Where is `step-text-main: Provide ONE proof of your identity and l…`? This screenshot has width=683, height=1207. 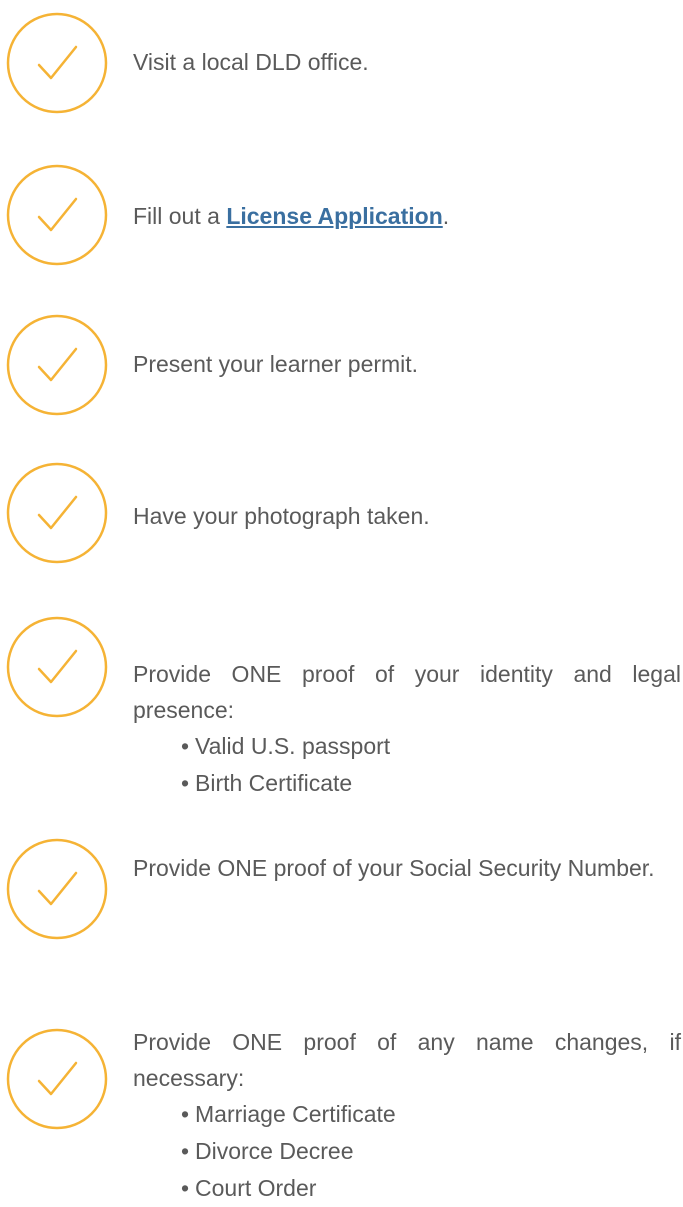 step-text-main: Provide ONE proof of your identity and l… is located at coordinates (407, 692).